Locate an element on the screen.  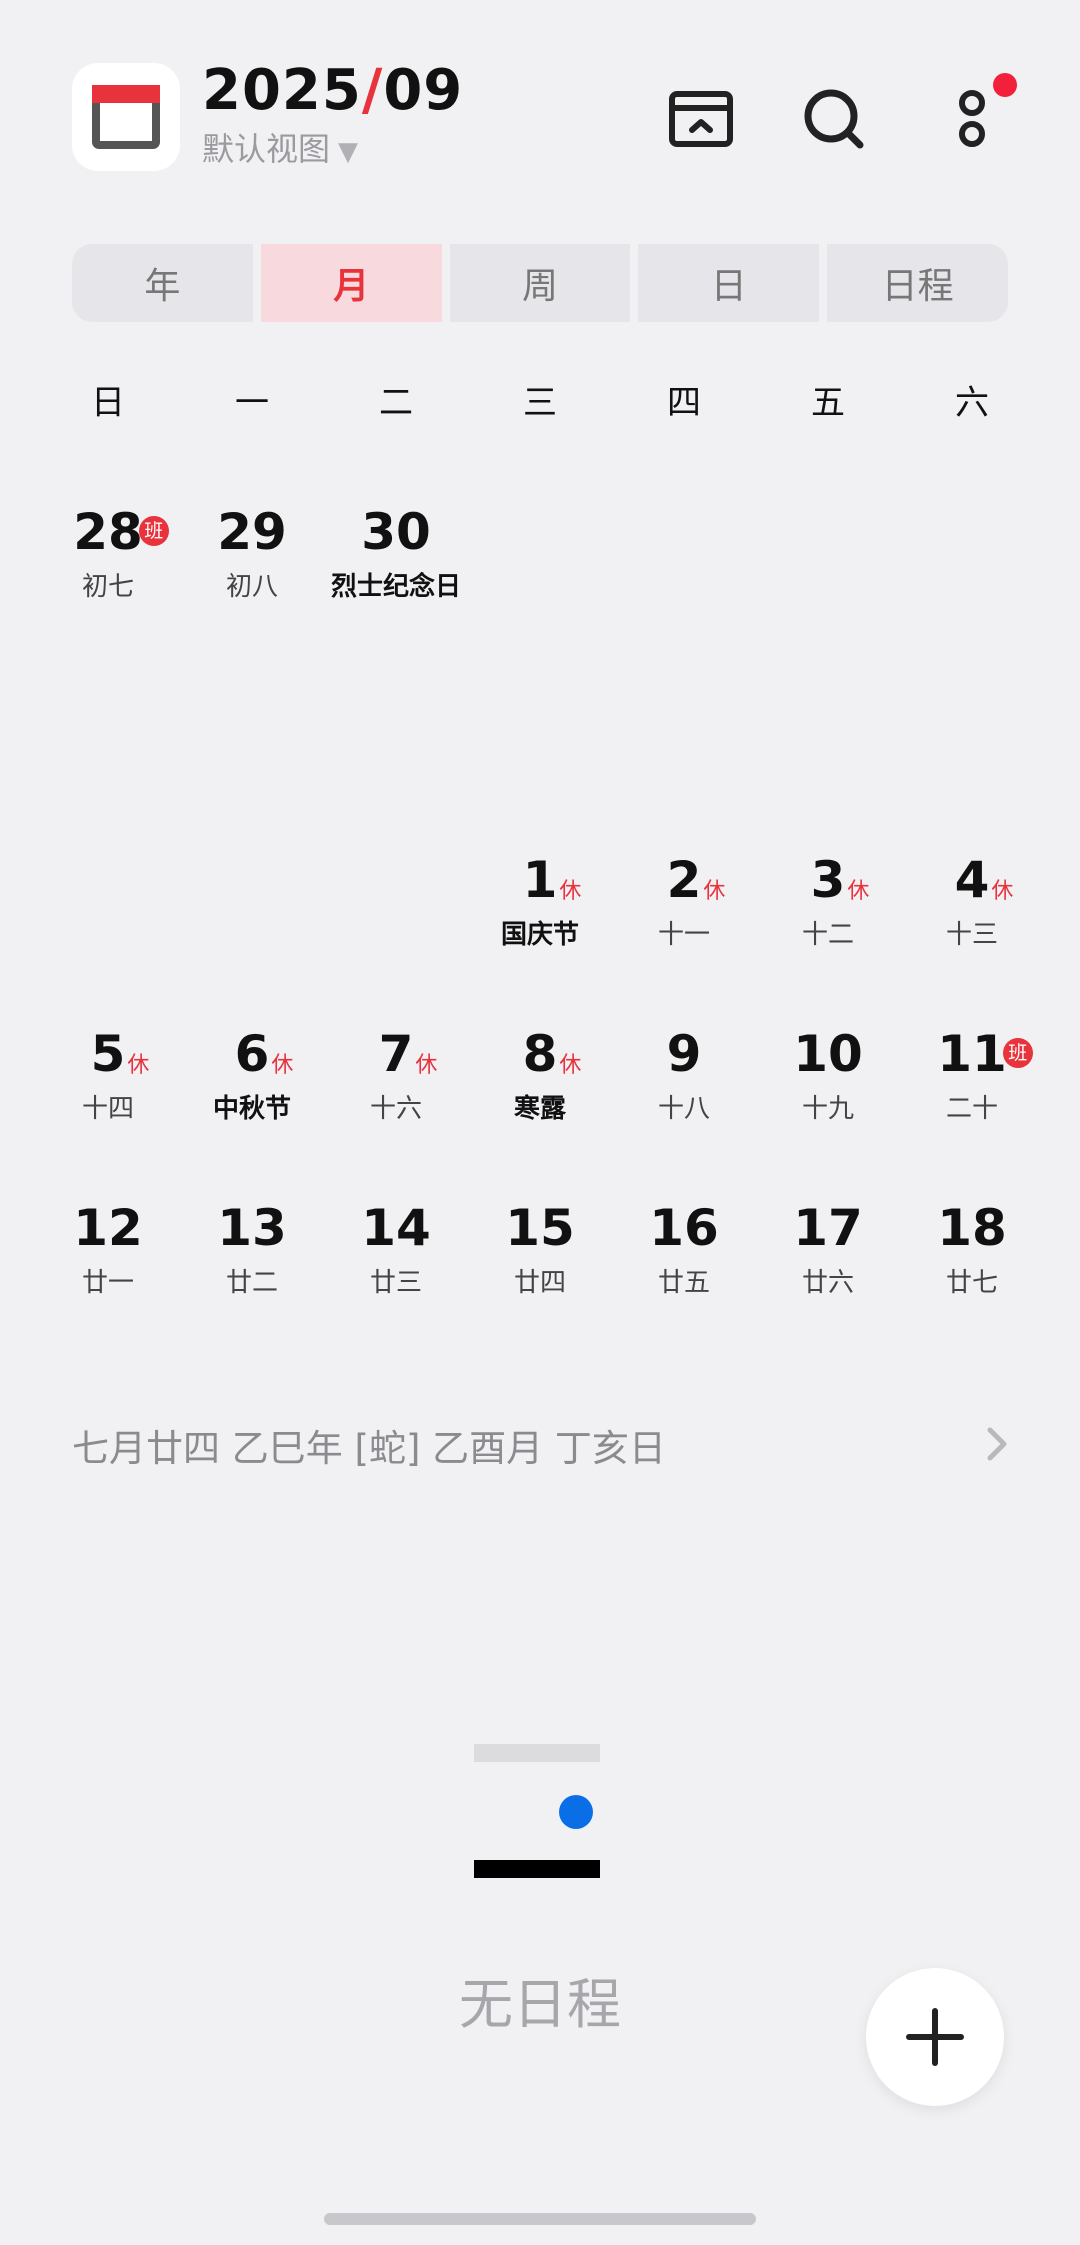
day-number: 8 is located at coordinates (540, 1054).